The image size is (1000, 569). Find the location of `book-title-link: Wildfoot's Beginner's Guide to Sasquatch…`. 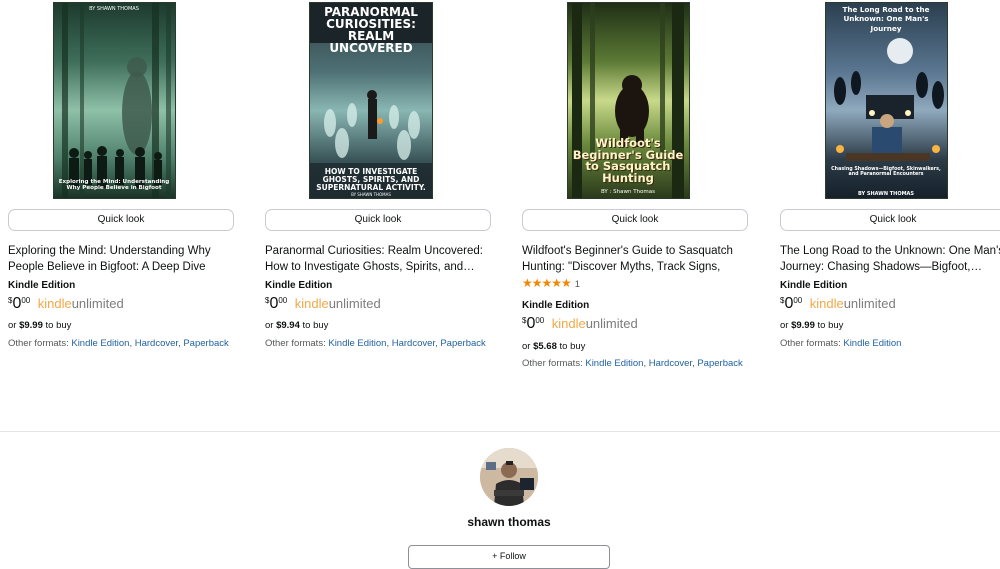

book-title-link: Wildfoot's Beginner's Guide to Sasquatch… is located at coordinates (636, 259).